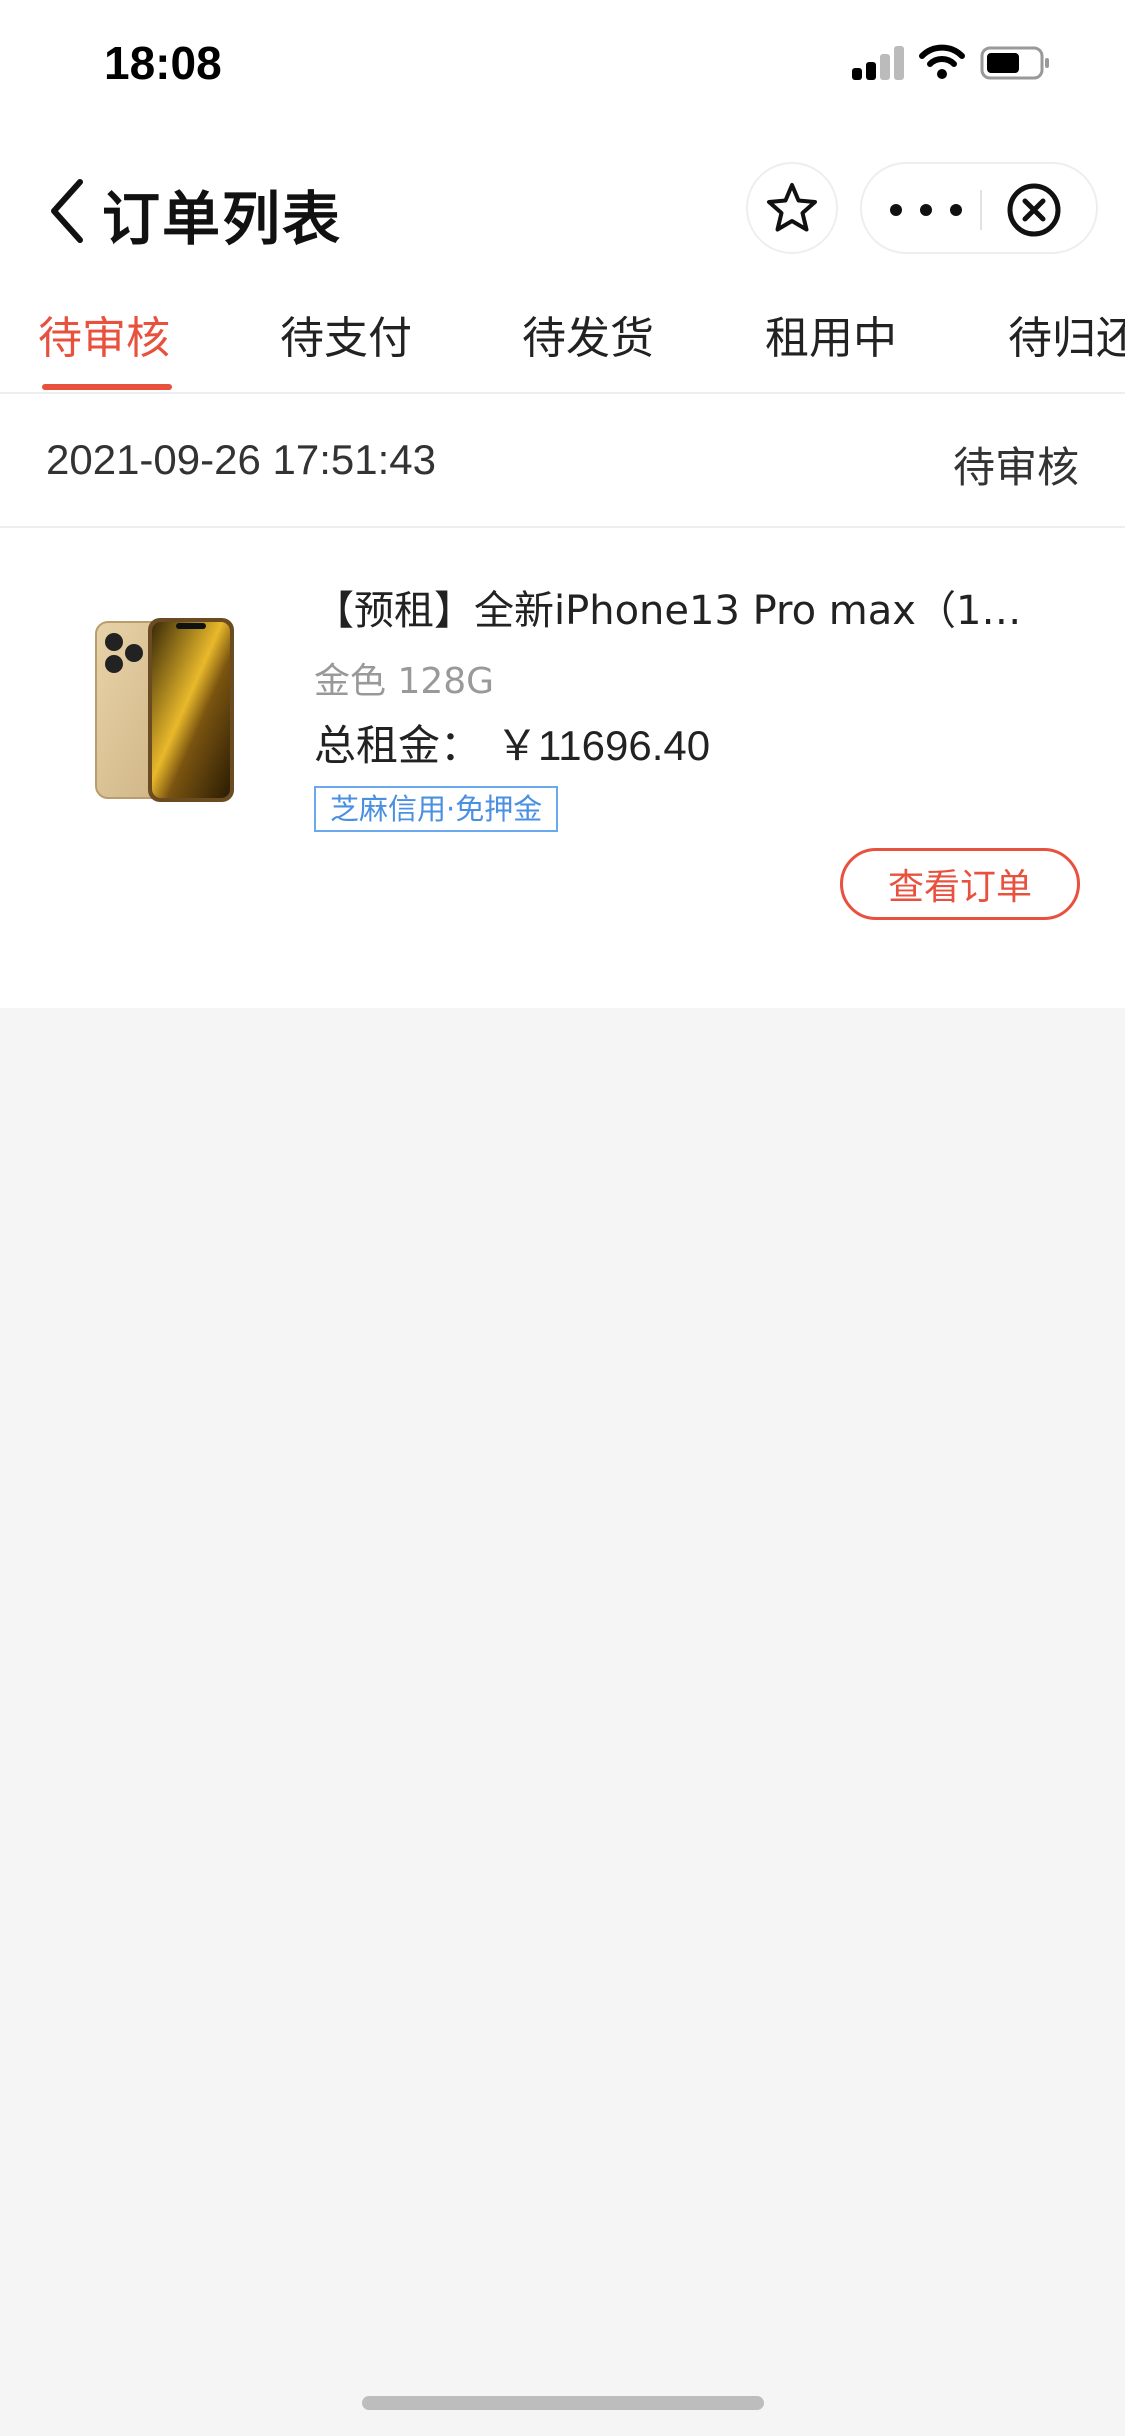  What do you see at coordinates (926, 210) in the screenshot?
I see `more-icon` at bounding box center [926, 210].